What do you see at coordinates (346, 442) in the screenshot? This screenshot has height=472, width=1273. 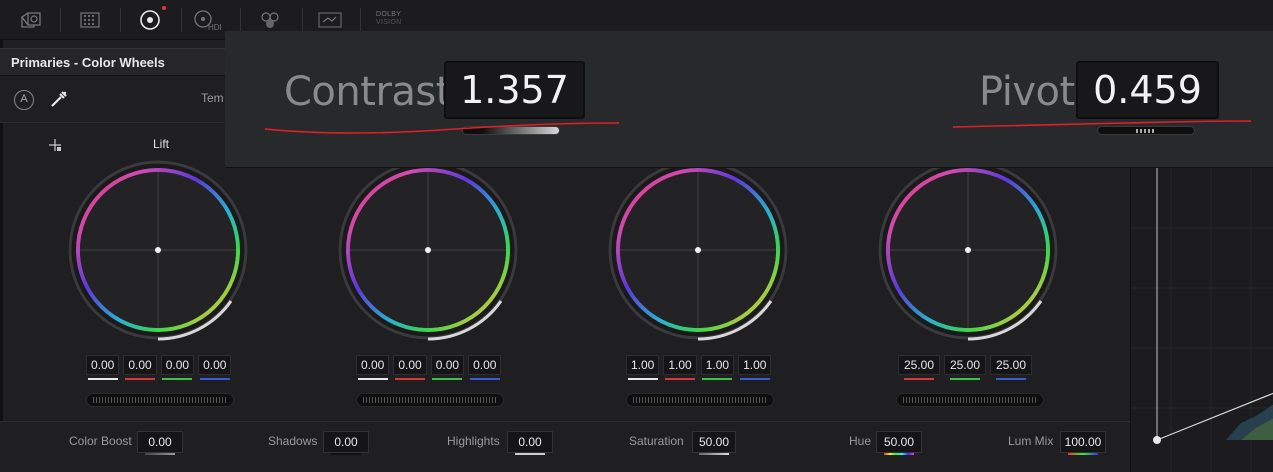 I see `shadows-field: 0.00` at bounding box center [346, 442].